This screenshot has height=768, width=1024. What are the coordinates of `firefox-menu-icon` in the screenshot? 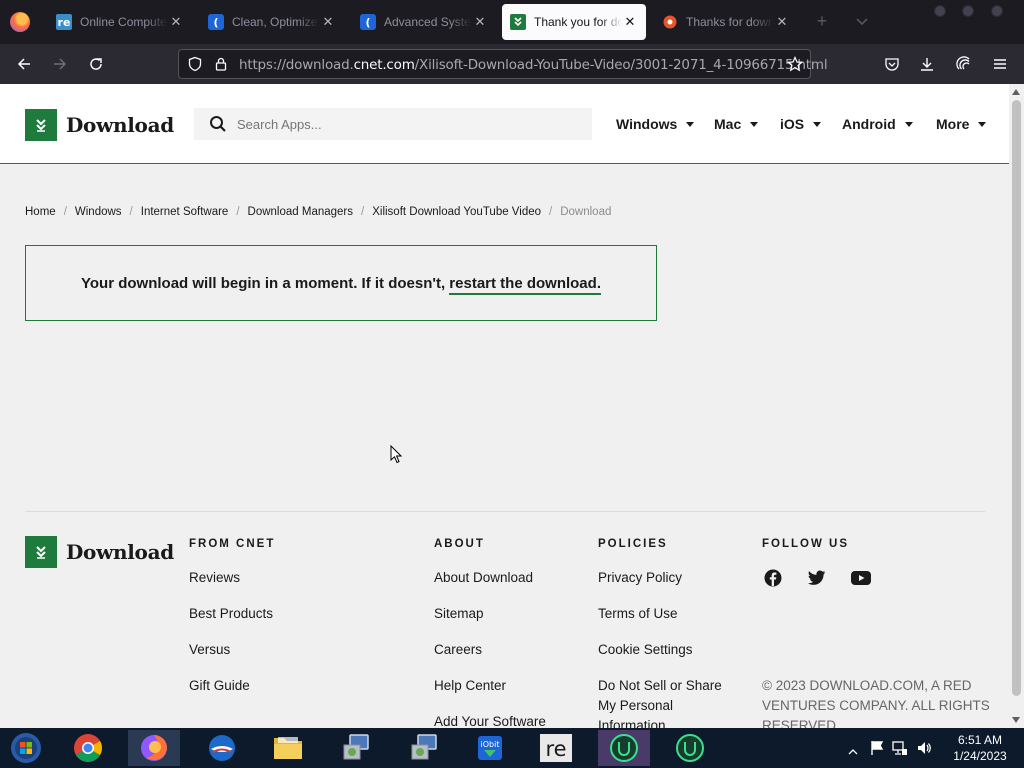 It's located at (20, 22).